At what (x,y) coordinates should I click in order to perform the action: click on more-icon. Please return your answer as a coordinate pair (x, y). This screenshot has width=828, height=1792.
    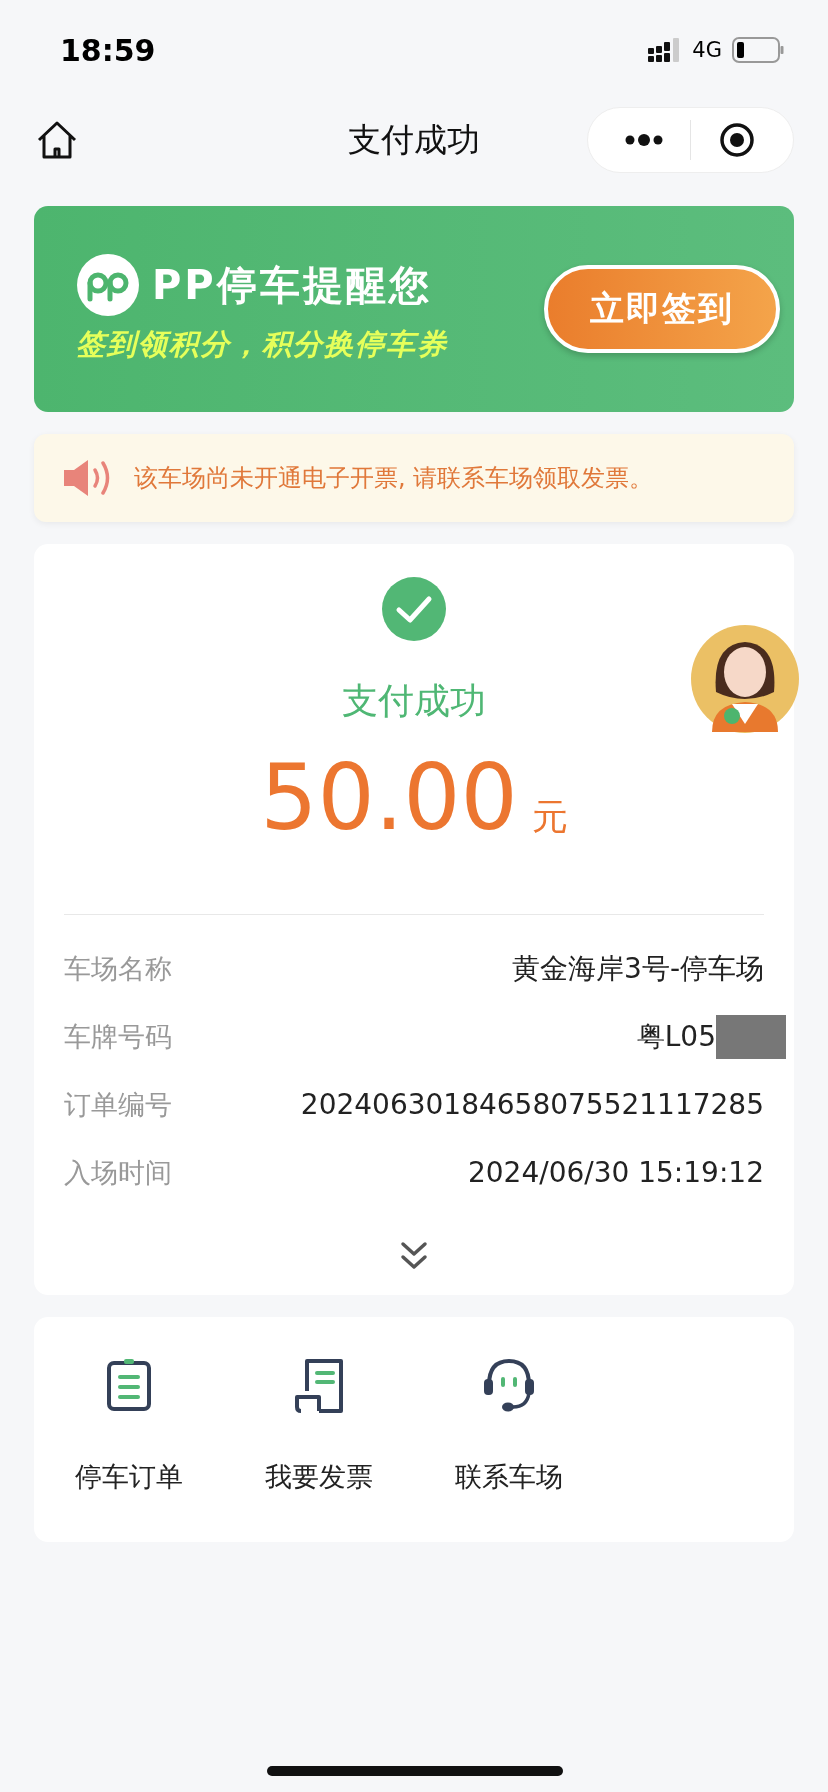
    Looking at the image, I should click on (644, 140).